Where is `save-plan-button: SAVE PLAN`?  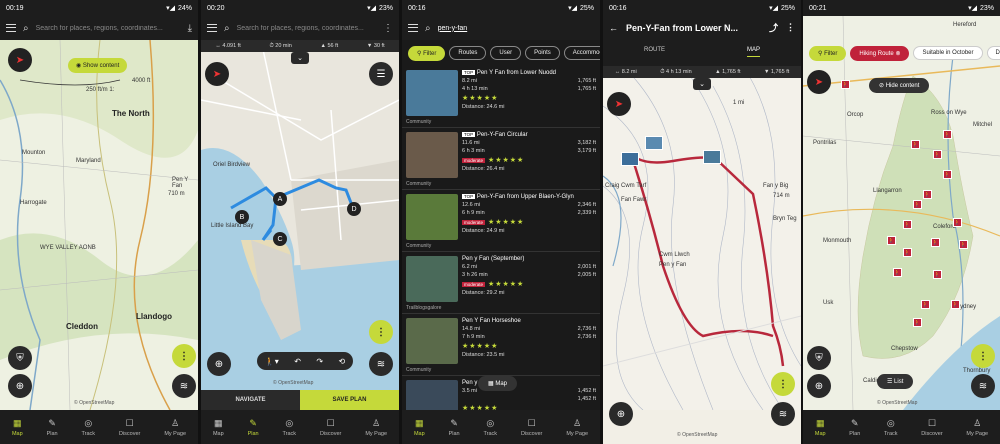 save-plan-button: SAVE PLAN is located at coordinates (349, 400).